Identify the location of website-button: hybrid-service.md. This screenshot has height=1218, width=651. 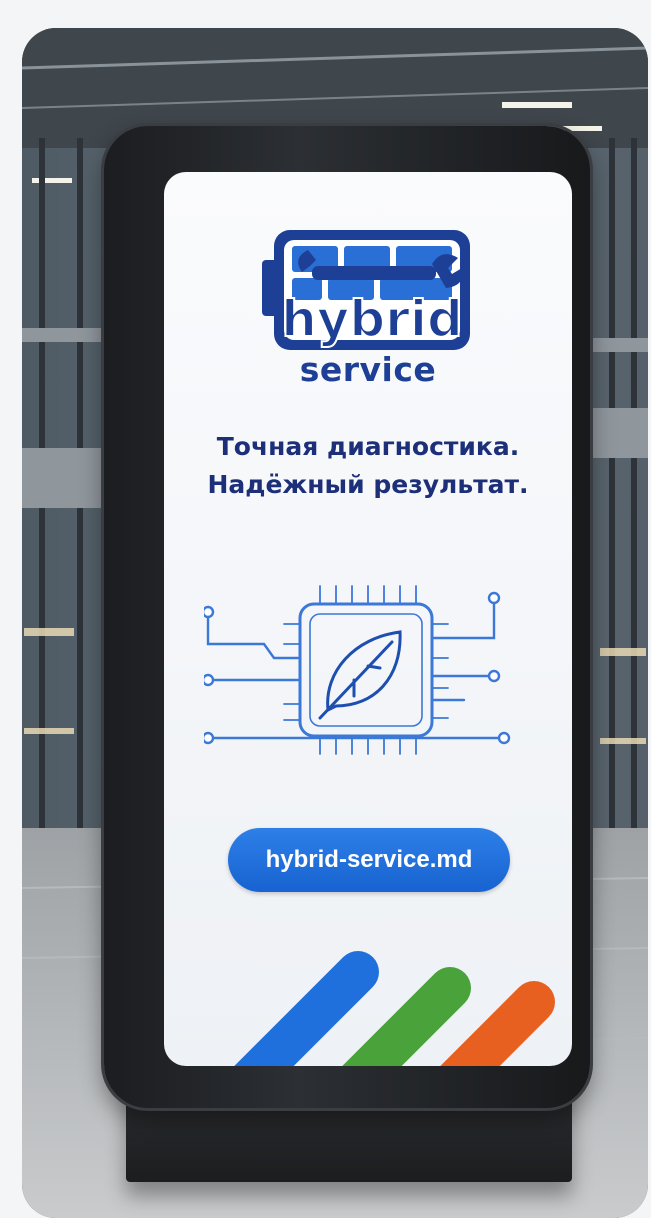
(369, 860).